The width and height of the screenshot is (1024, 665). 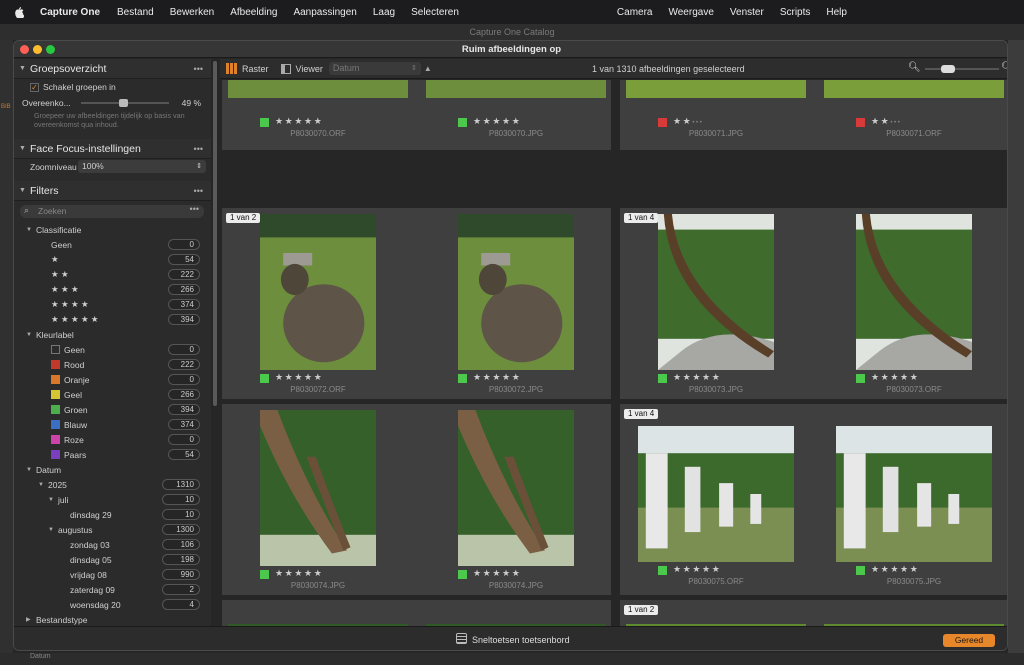 I want to click on colorlabel-row: Oranje 0, so click(x=112, y=379).